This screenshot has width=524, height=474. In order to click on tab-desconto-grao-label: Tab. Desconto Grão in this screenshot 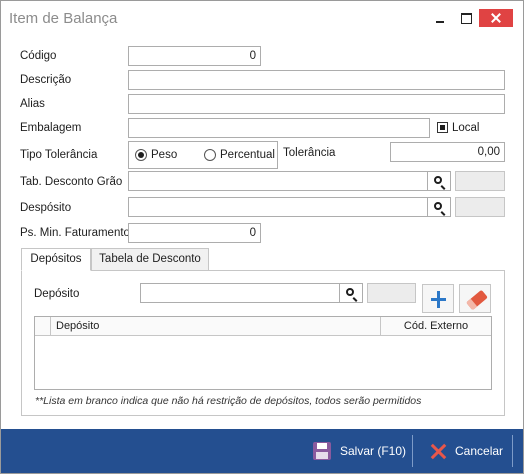, I will do `click(71, 182)`.